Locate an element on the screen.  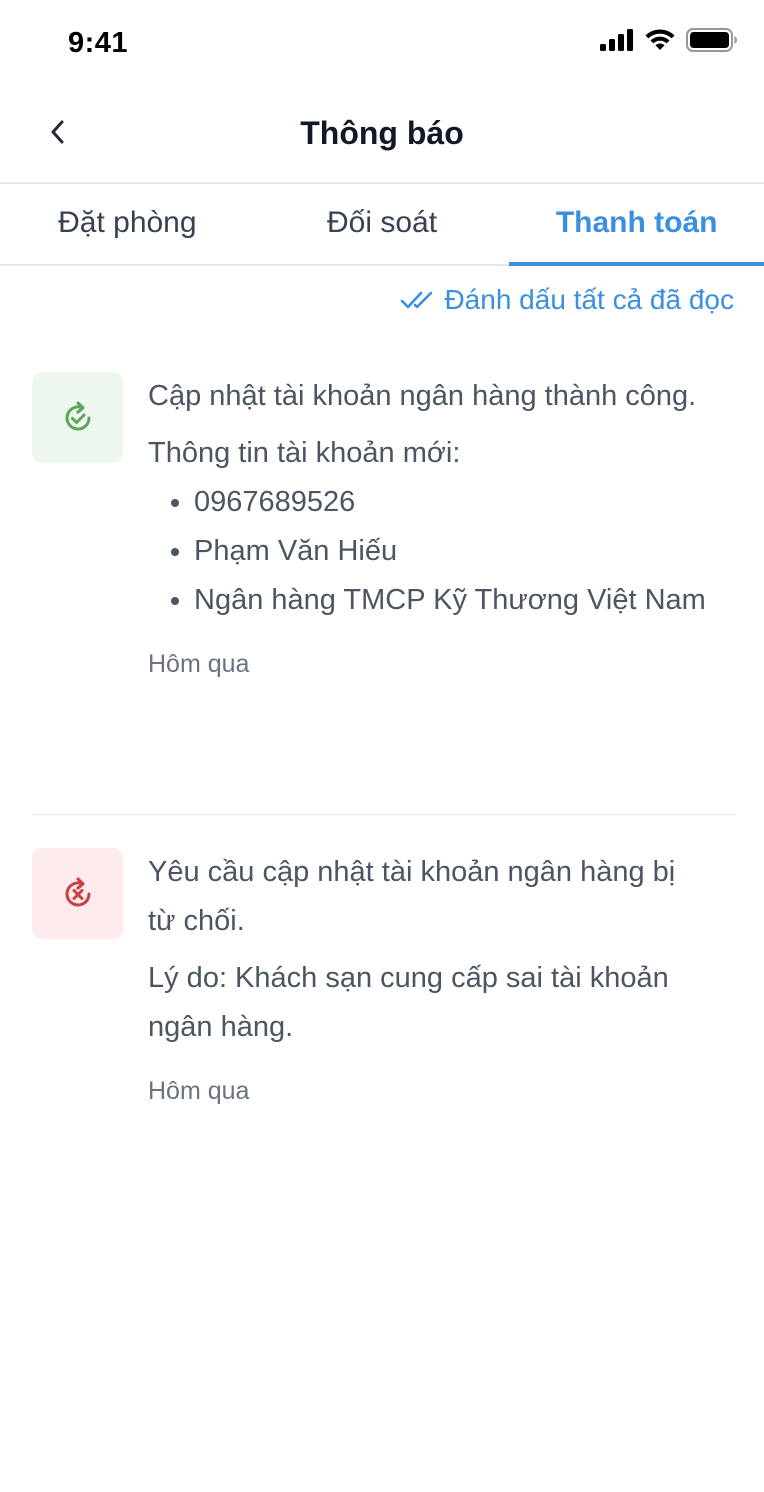
status-bar: 9:41 is located at coordinates (382, 44).